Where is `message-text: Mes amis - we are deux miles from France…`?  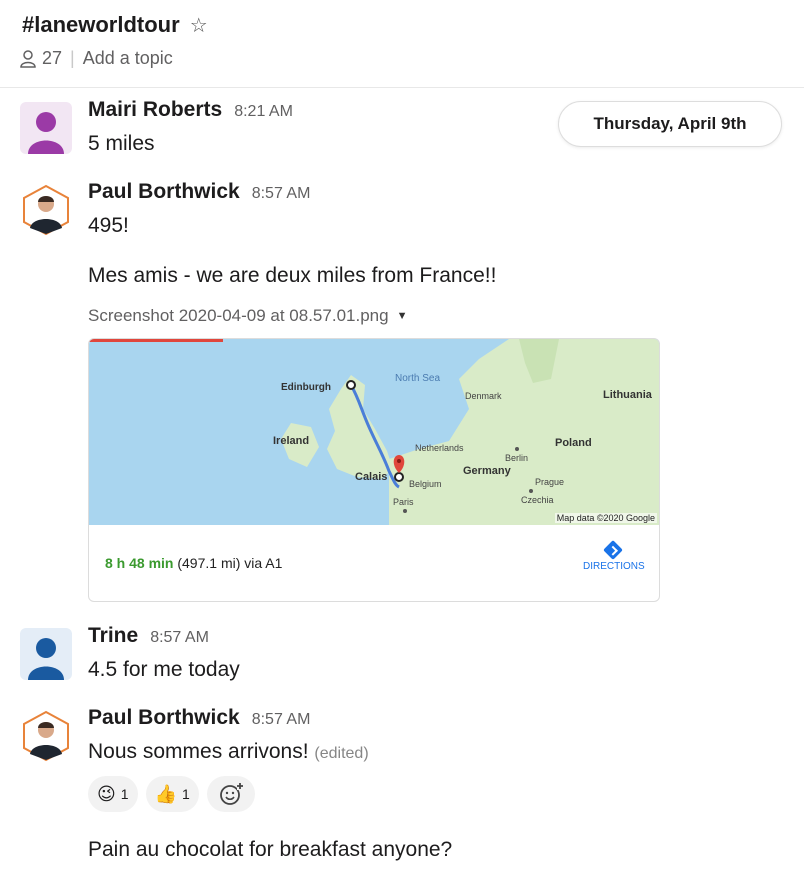
message-text: Mes amis - we are deux miles from France… is located at coordinates (292, 275).